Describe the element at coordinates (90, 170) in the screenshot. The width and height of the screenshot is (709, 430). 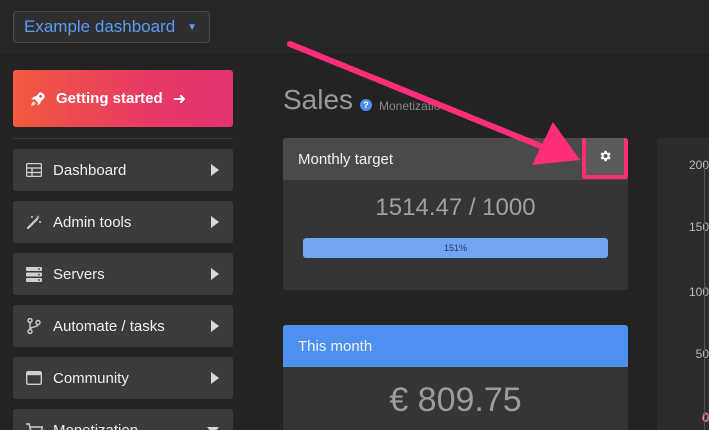
I see `sidebar-item-label: Dashboard` at that location.